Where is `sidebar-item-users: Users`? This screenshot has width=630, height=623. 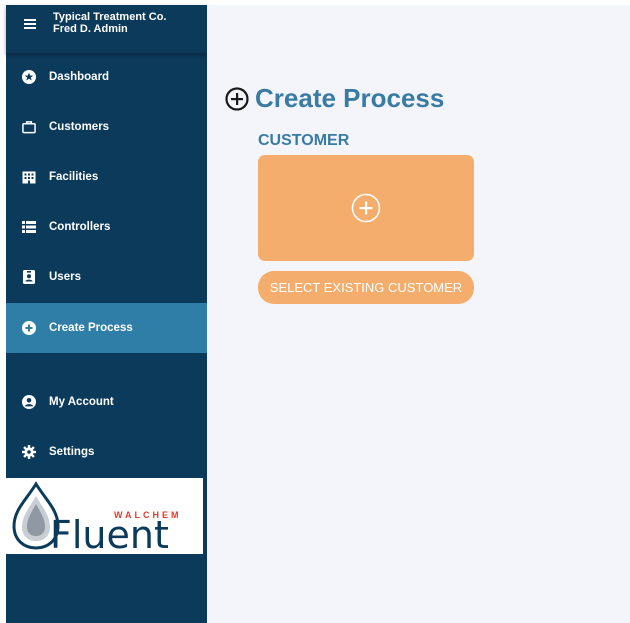
sidebar-item-users: Users is located at coordinates (106, 277).